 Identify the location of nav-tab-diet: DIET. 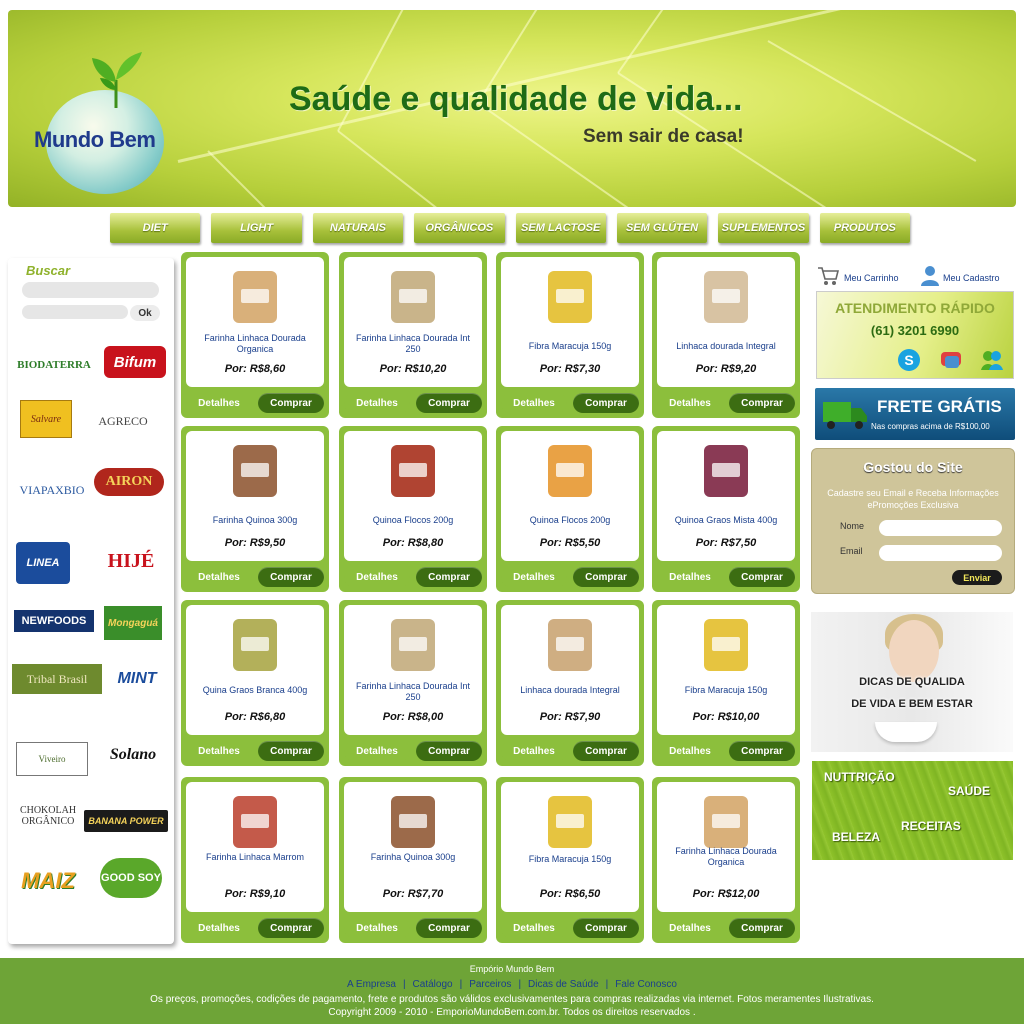
(155, 228).